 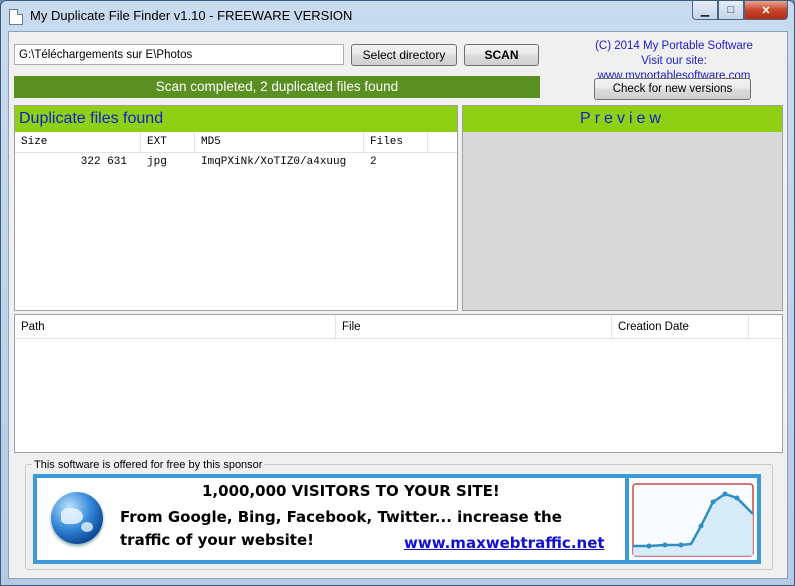 I want to click on cell-files: 2, so click(x=373, y=162).